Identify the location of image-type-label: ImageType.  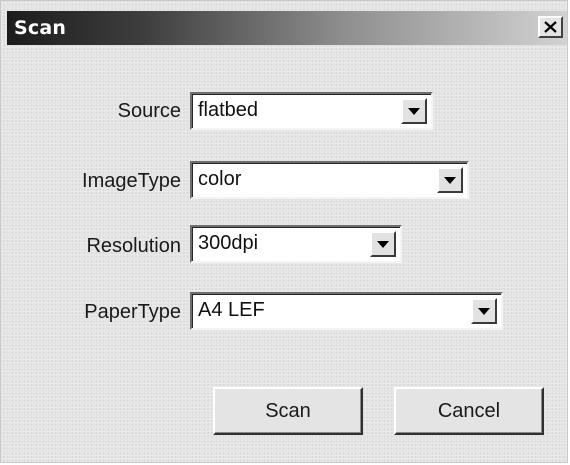
(131, 181).